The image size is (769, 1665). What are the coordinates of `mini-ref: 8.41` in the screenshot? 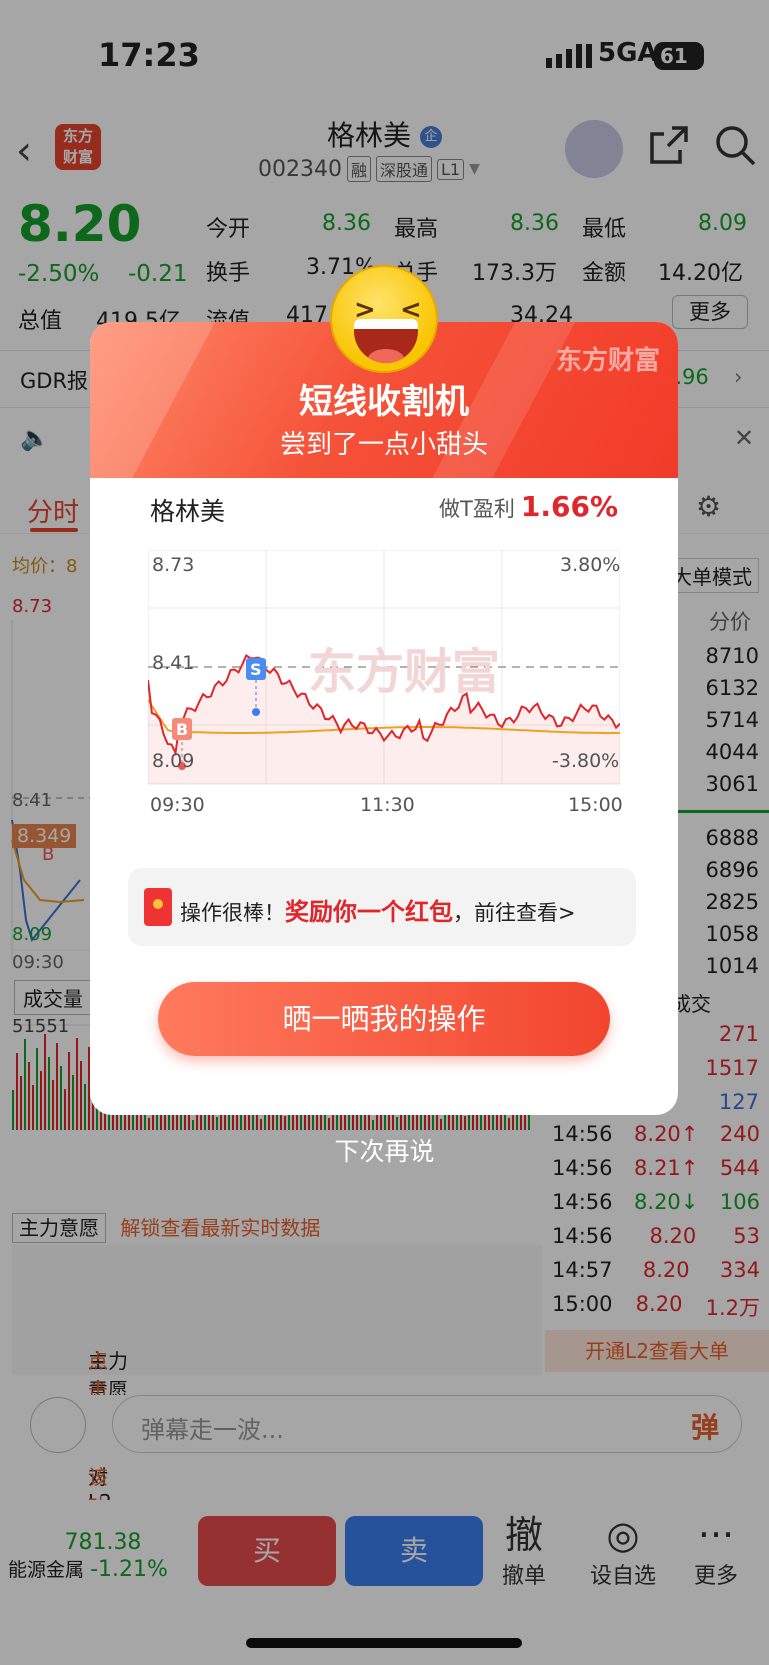 It's located at (173, 663).